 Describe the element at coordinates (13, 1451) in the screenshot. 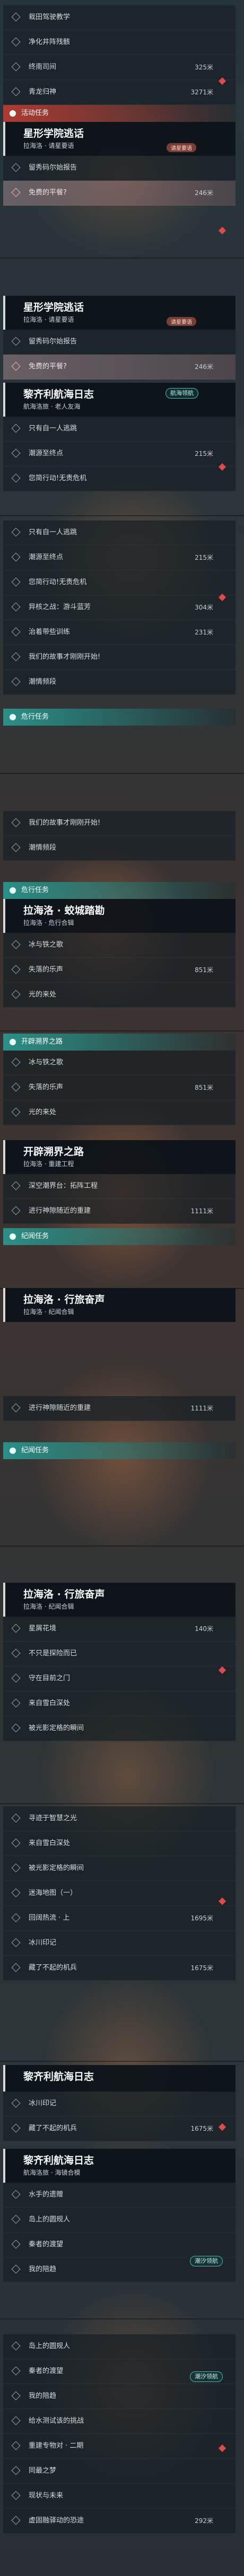

I see `record-icon` at that location.